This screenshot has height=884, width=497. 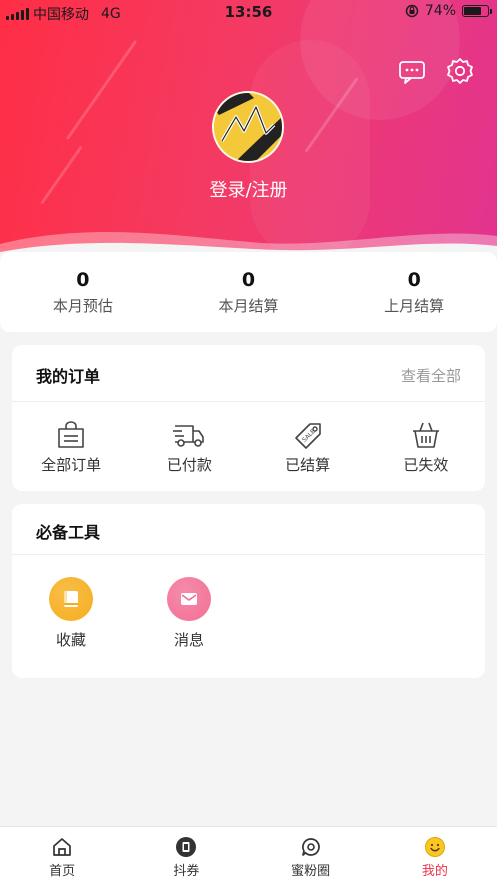 I want to click on settings-button, so click(x=460, y=71).